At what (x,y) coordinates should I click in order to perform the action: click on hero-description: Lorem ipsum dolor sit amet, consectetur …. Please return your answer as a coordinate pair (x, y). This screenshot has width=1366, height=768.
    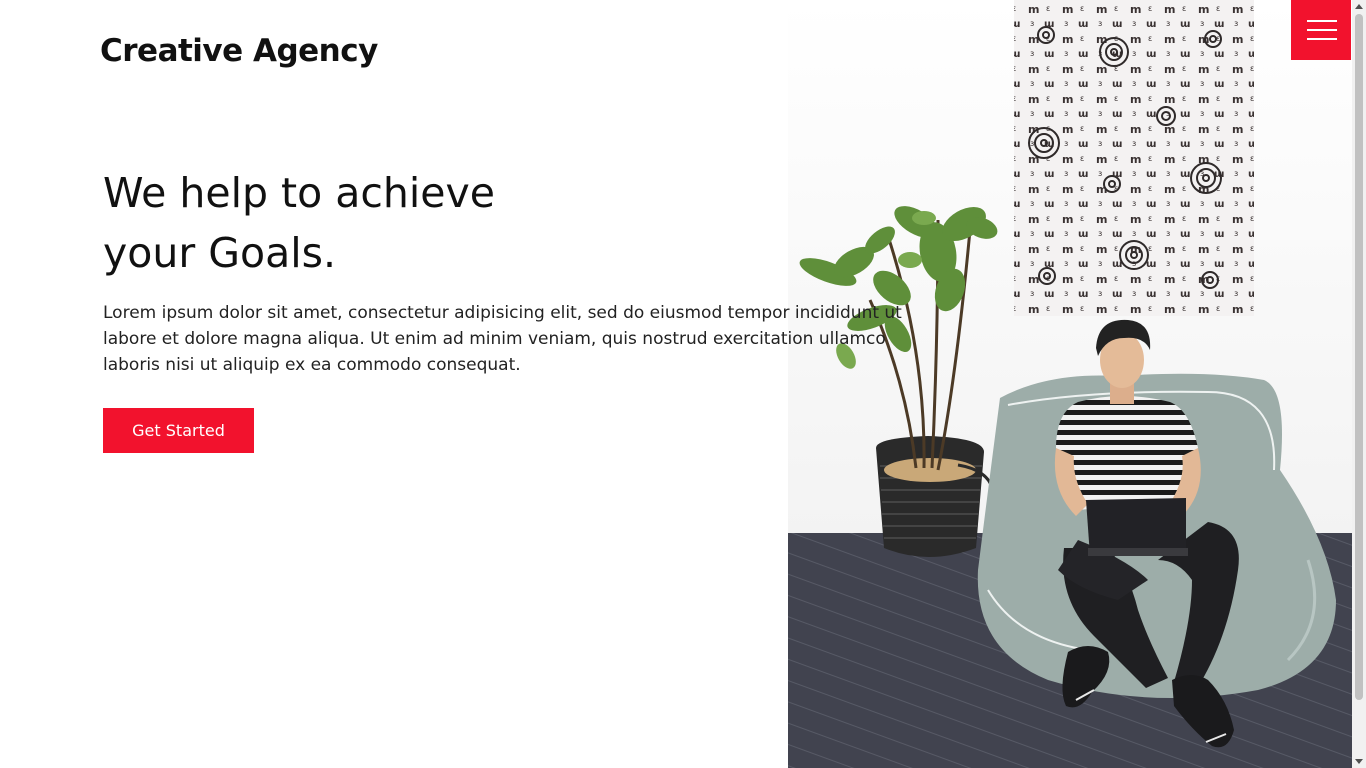
    Looking at the image, I should click on (502, 339).